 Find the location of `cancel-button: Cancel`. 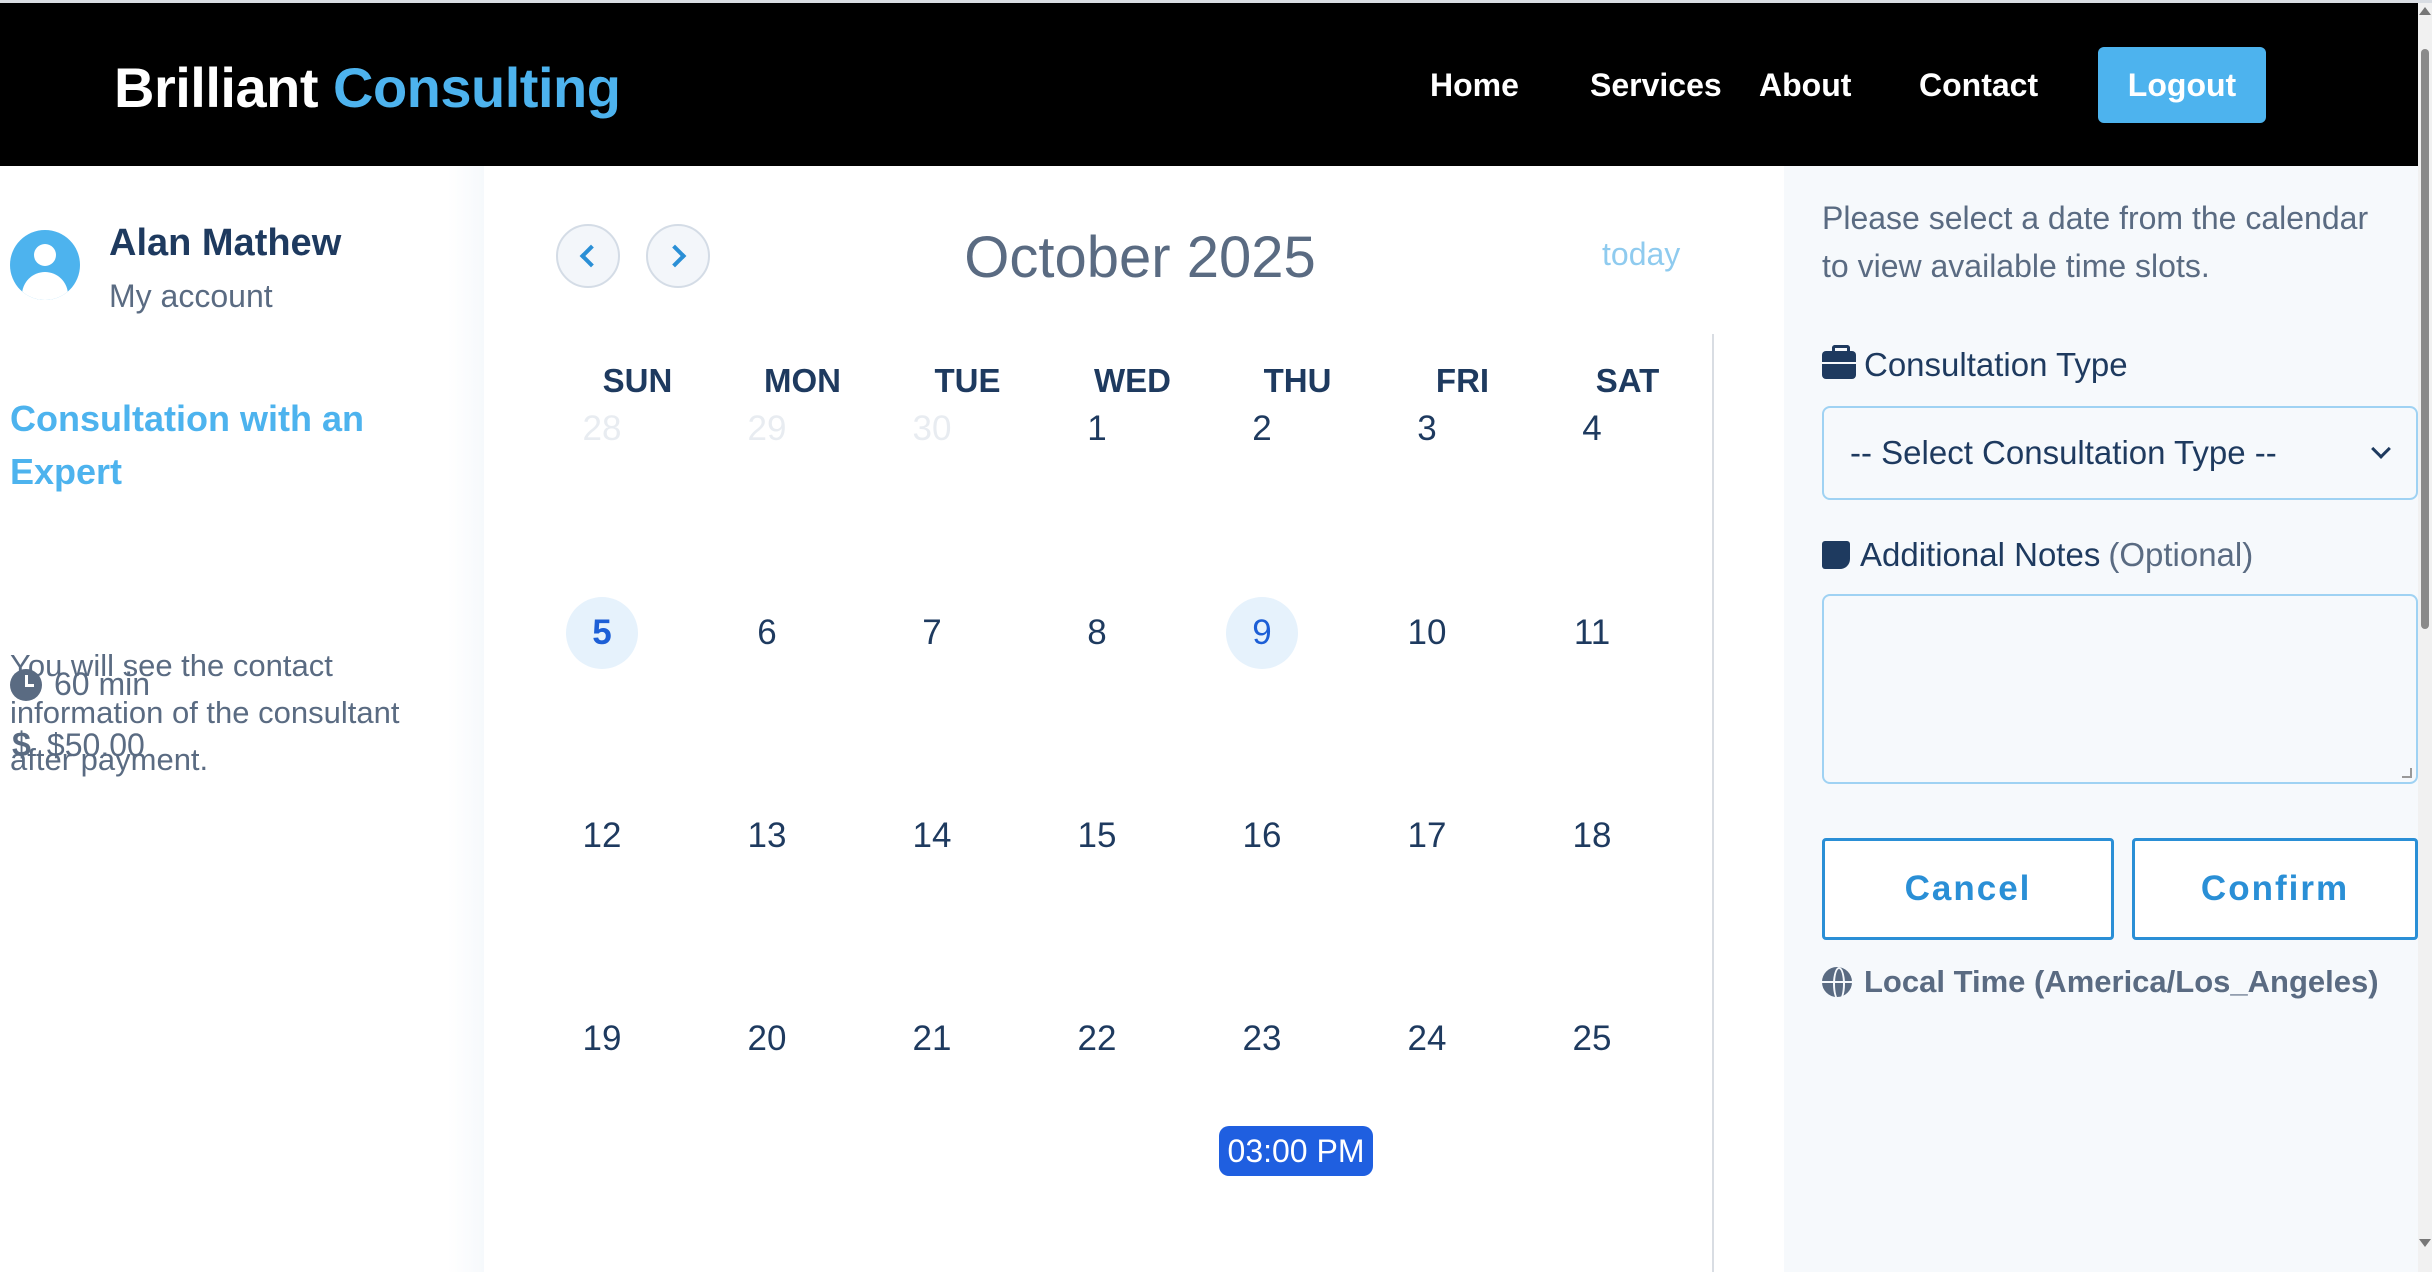

cancel-button: Cancel is located at coordinates (1968, 889).